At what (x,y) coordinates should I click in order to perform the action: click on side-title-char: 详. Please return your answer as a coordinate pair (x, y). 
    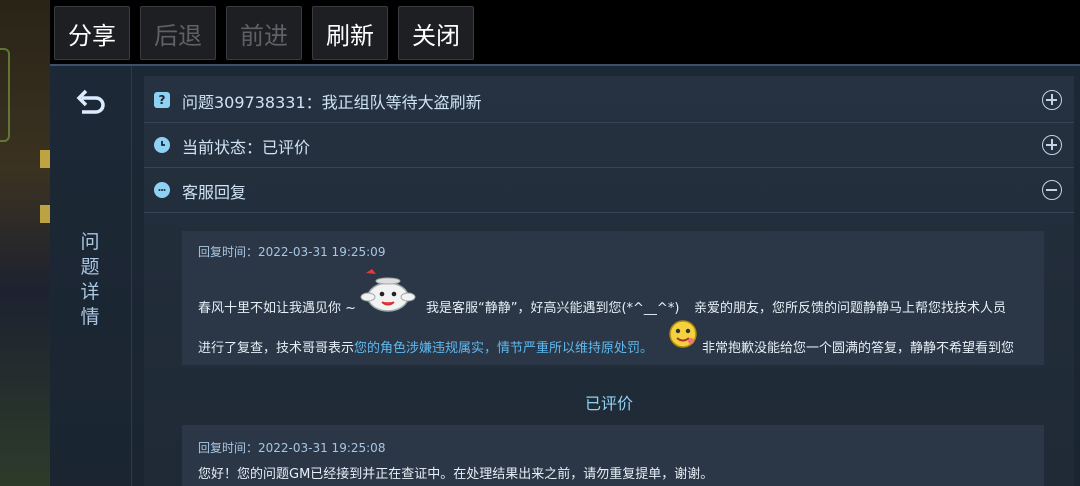
    Looking at the image, I should click on (90, 292).